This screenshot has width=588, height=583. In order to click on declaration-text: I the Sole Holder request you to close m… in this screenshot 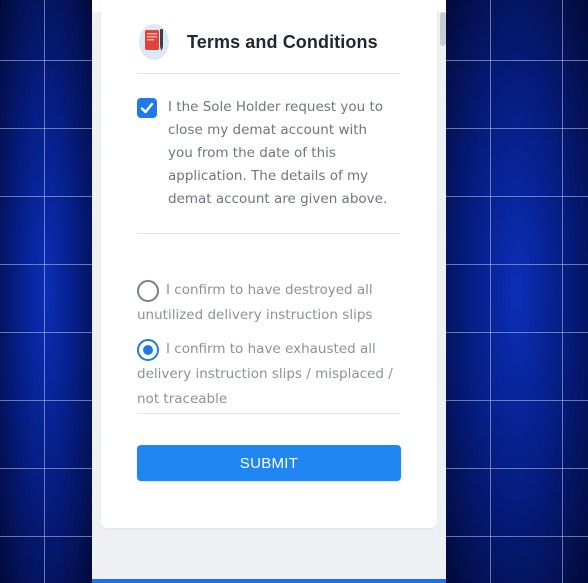, I will do `click(278, 153)`.